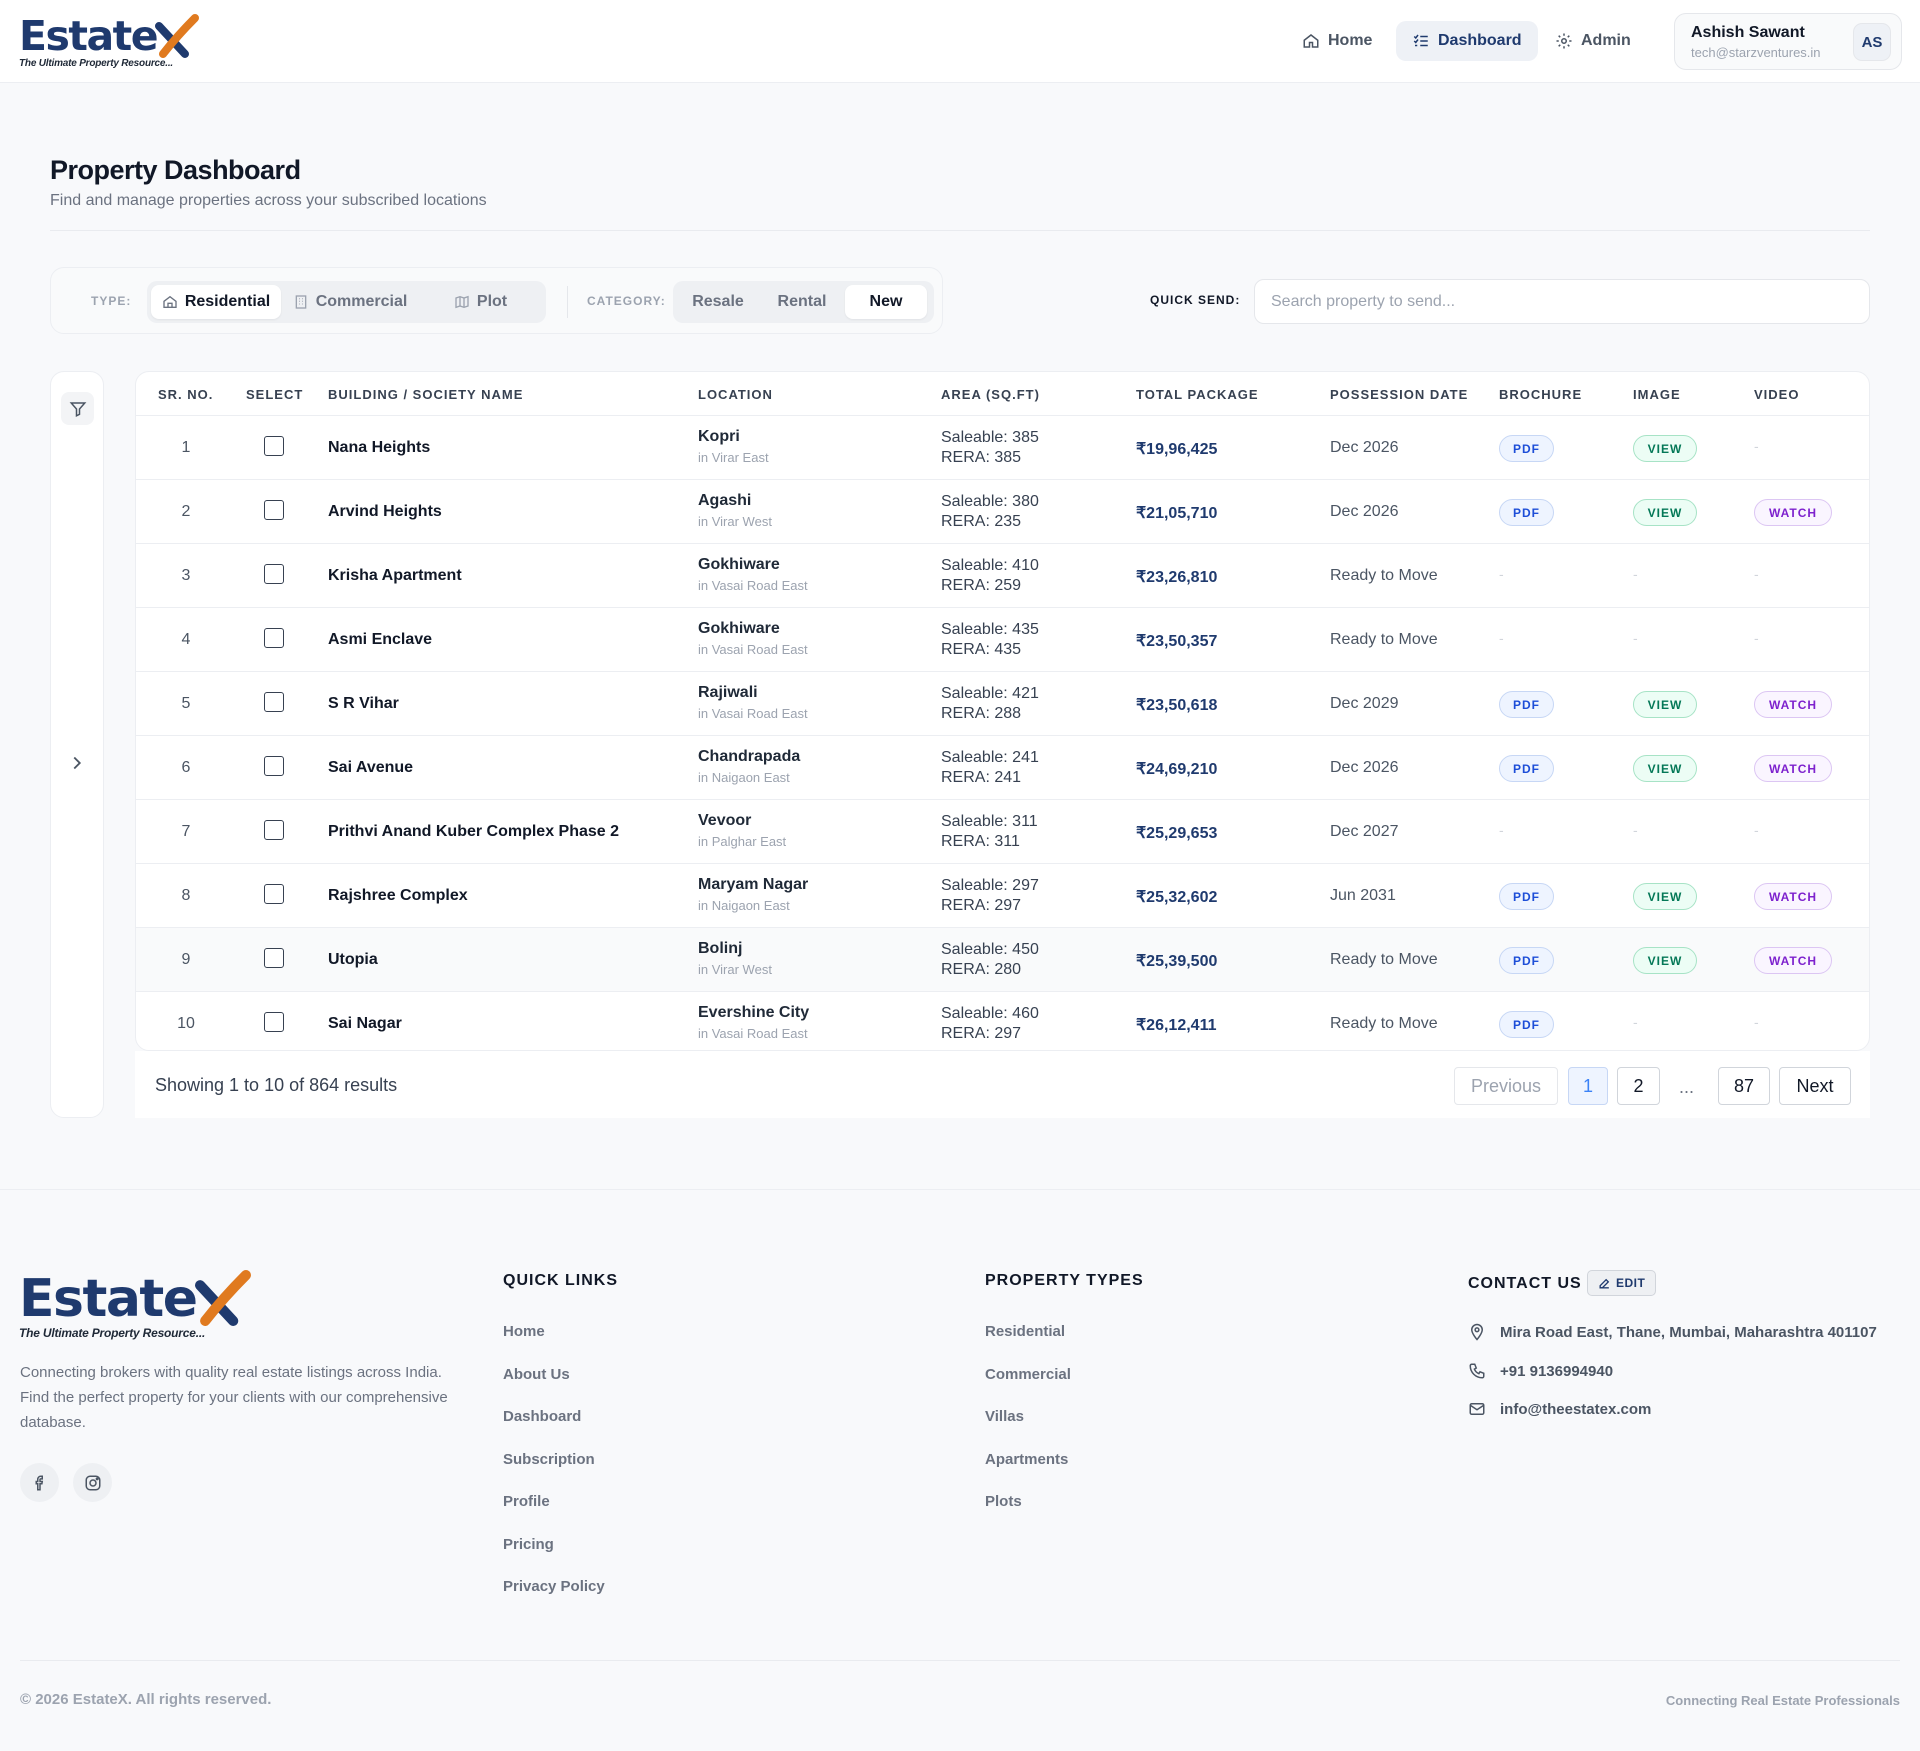  Describe the element at coordinates (990, 1013) in the screenshot. I see `row-saleable-area: Saleable: 460` at that location.